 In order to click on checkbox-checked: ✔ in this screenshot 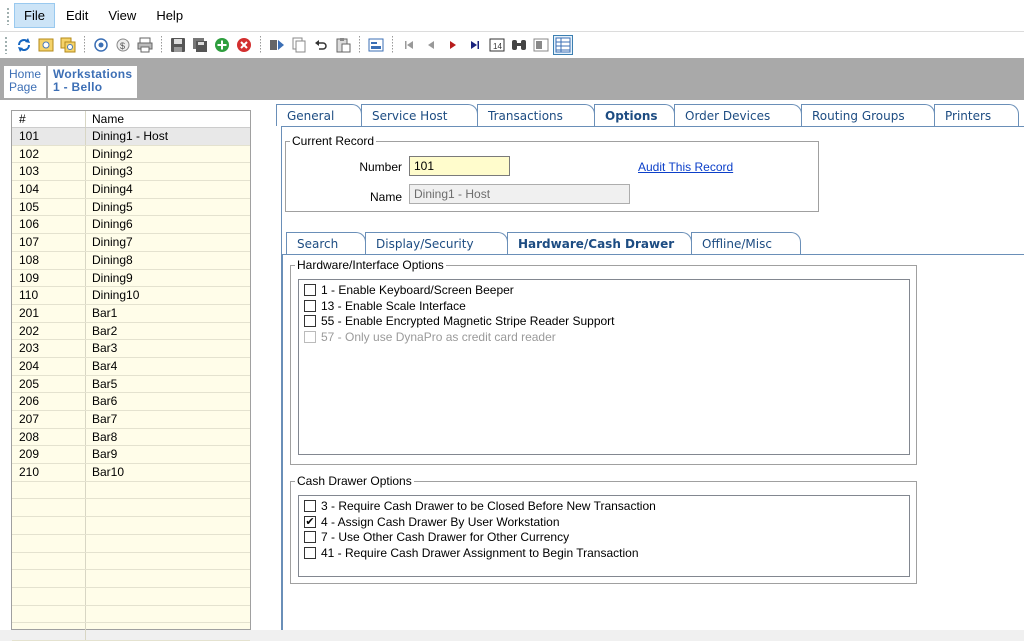, I will do `click(310, 521)`.